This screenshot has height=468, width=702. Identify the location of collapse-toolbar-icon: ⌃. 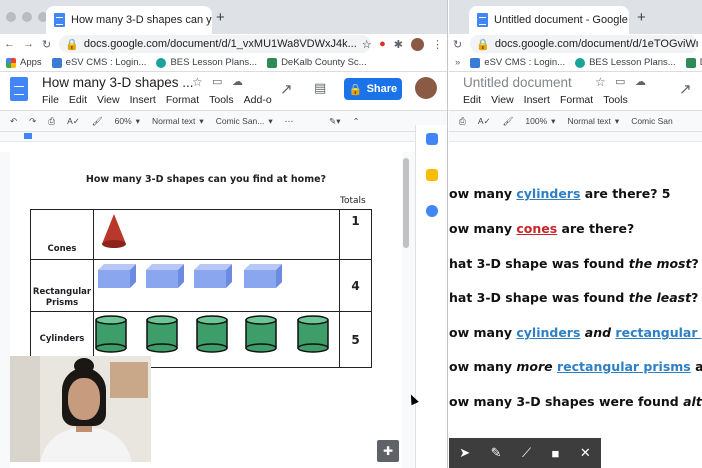
(356, 121).